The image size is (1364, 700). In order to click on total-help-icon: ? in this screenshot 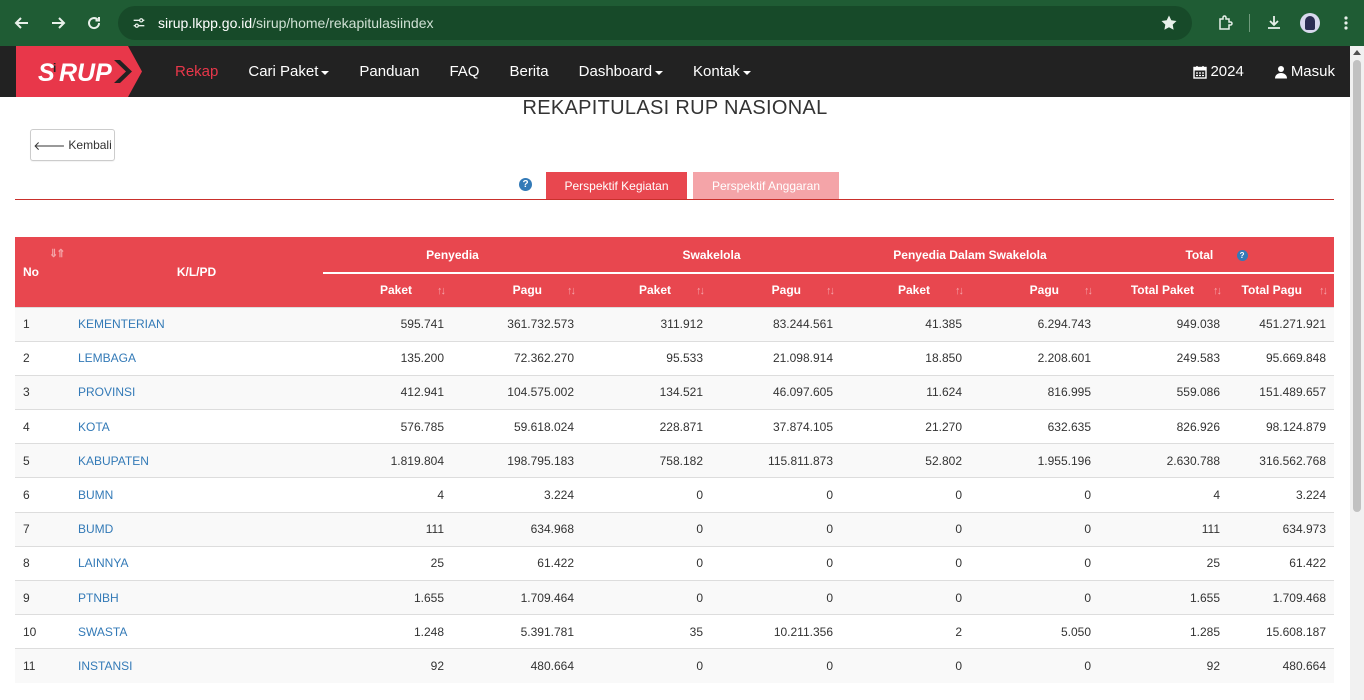, I will do `click(1242, 255)`.